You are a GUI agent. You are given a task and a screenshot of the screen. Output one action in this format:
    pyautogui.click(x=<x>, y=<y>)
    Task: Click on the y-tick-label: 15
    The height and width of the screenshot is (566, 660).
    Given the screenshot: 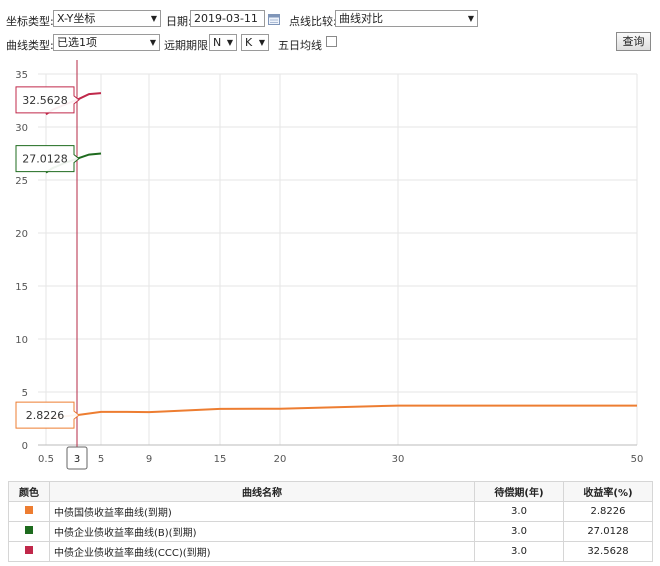 What is the action you would take?
    pyautogui.click(x=21, y=287)
    